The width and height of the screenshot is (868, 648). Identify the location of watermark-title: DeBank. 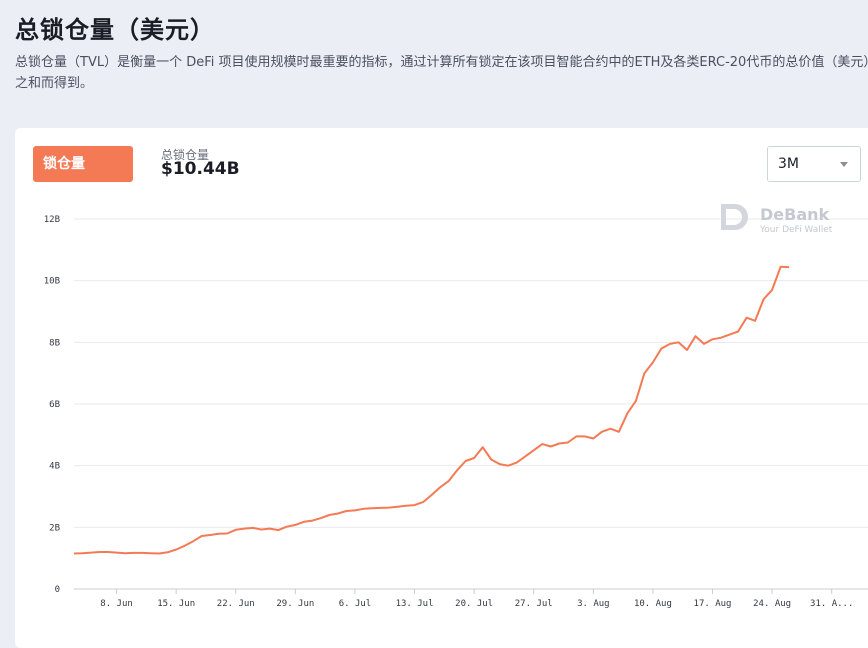
(795, 214).